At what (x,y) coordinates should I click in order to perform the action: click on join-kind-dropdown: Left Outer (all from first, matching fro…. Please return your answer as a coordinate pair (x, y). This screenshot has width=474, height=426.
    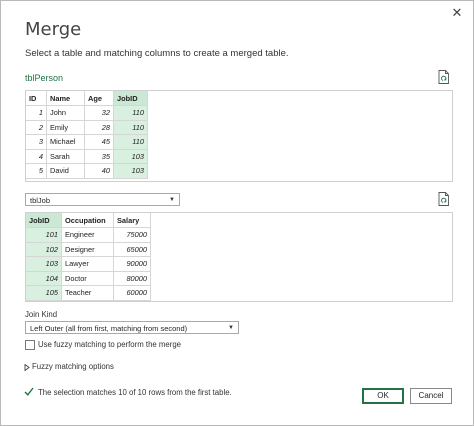
    Looking at the image, I should click on (132, 327).